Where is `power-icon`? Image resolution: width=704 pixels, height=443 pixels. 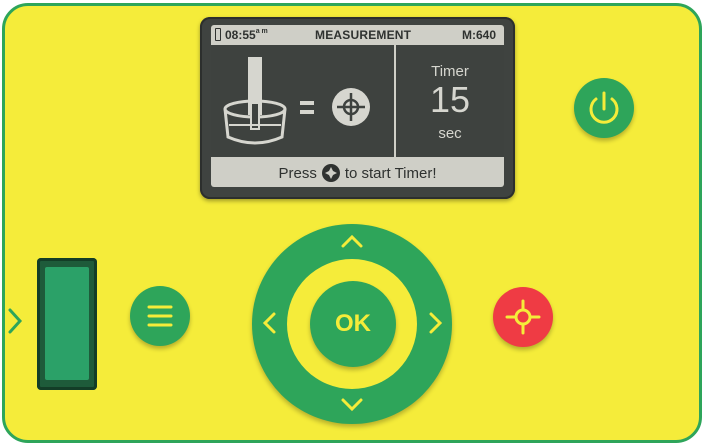
power-icon is located at coordinates (604, 107).